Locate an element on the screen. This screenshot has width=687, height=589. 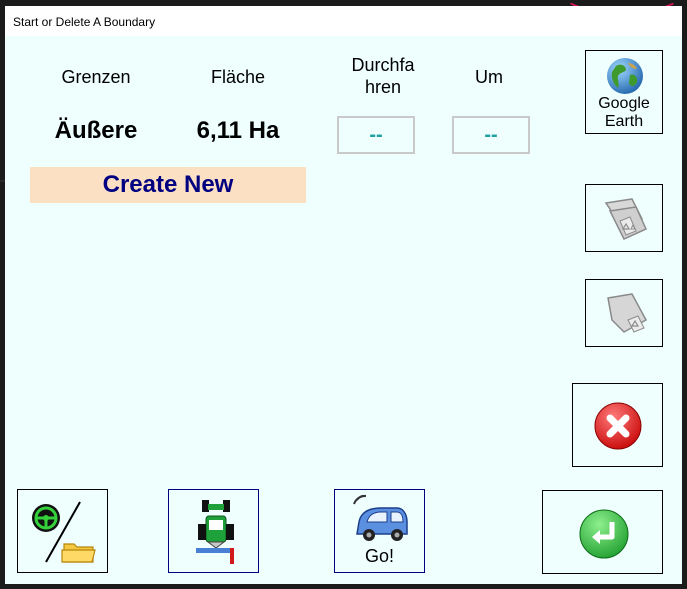
drive-go-button: Go! is located at coordinates (379, 531).